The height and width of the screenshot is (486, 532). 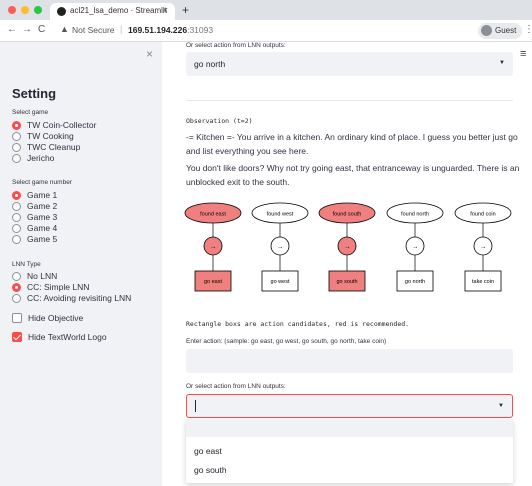 I want to click on browser-tab: acl21_lsa_demo · Streamlit ×, so click(x=112, y=11).